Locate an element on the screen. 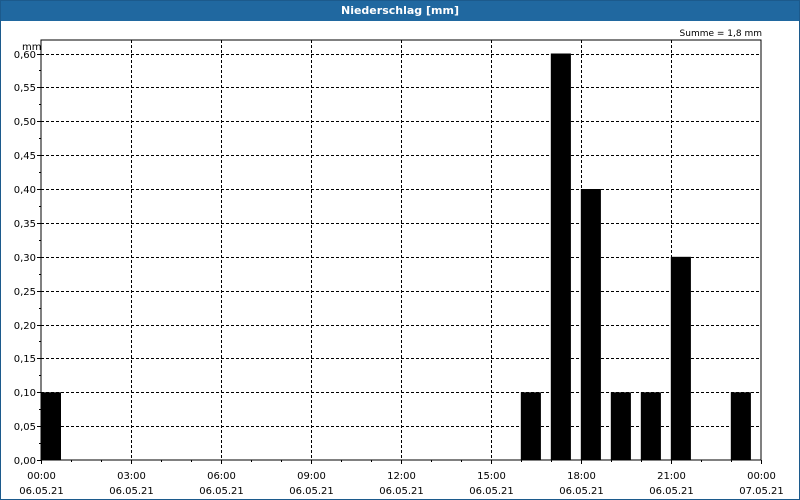 The image size is (800, 500). y-tick-label: 0,15 is located at coordinates (25, 359).